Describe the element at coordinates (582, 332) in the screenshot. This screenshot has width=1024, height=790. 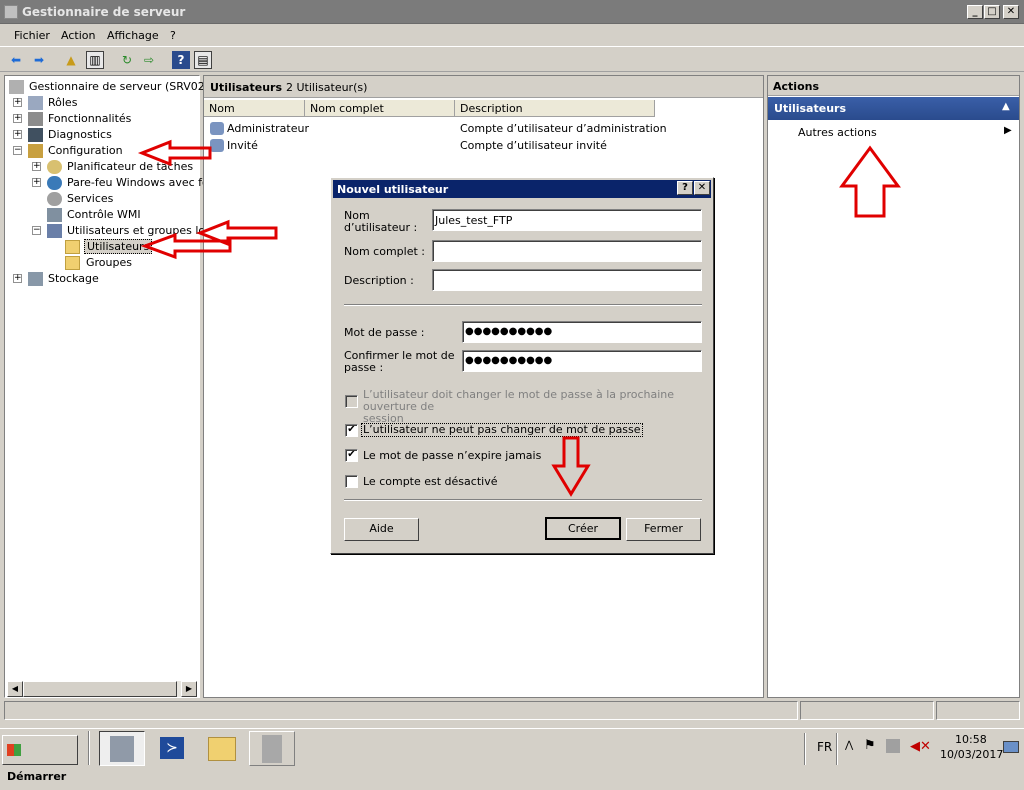
I see `password-field: ●●●●●●●●●●` at that location.